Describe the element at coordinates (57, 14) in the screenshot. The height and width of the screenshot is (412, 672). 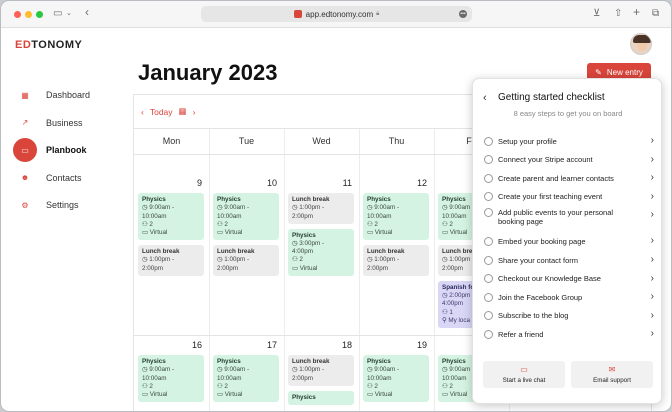
I see `sidebar-toggle-icon: ▭` at that location.